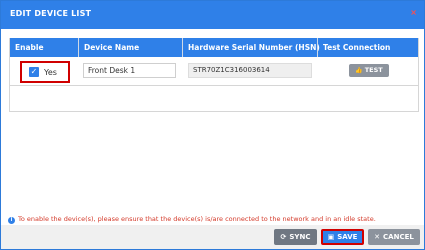 The height and width of the screenshot is (250, 425). What do you see at coordinates (357, 47) in the screenshot?
I see `header-test-connection: Test Connection` at bounding box center [357, 47].